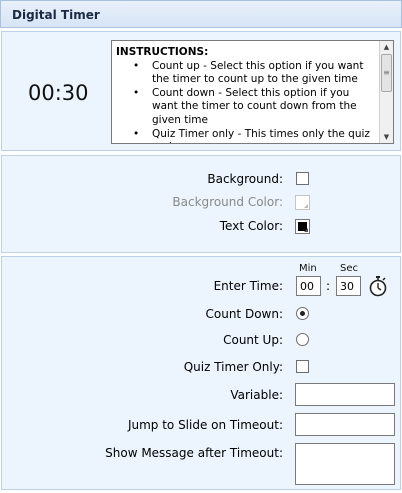 This screenshot has height=493, width=402. I want to click on timer-display: 00:30, so click(58, 93).